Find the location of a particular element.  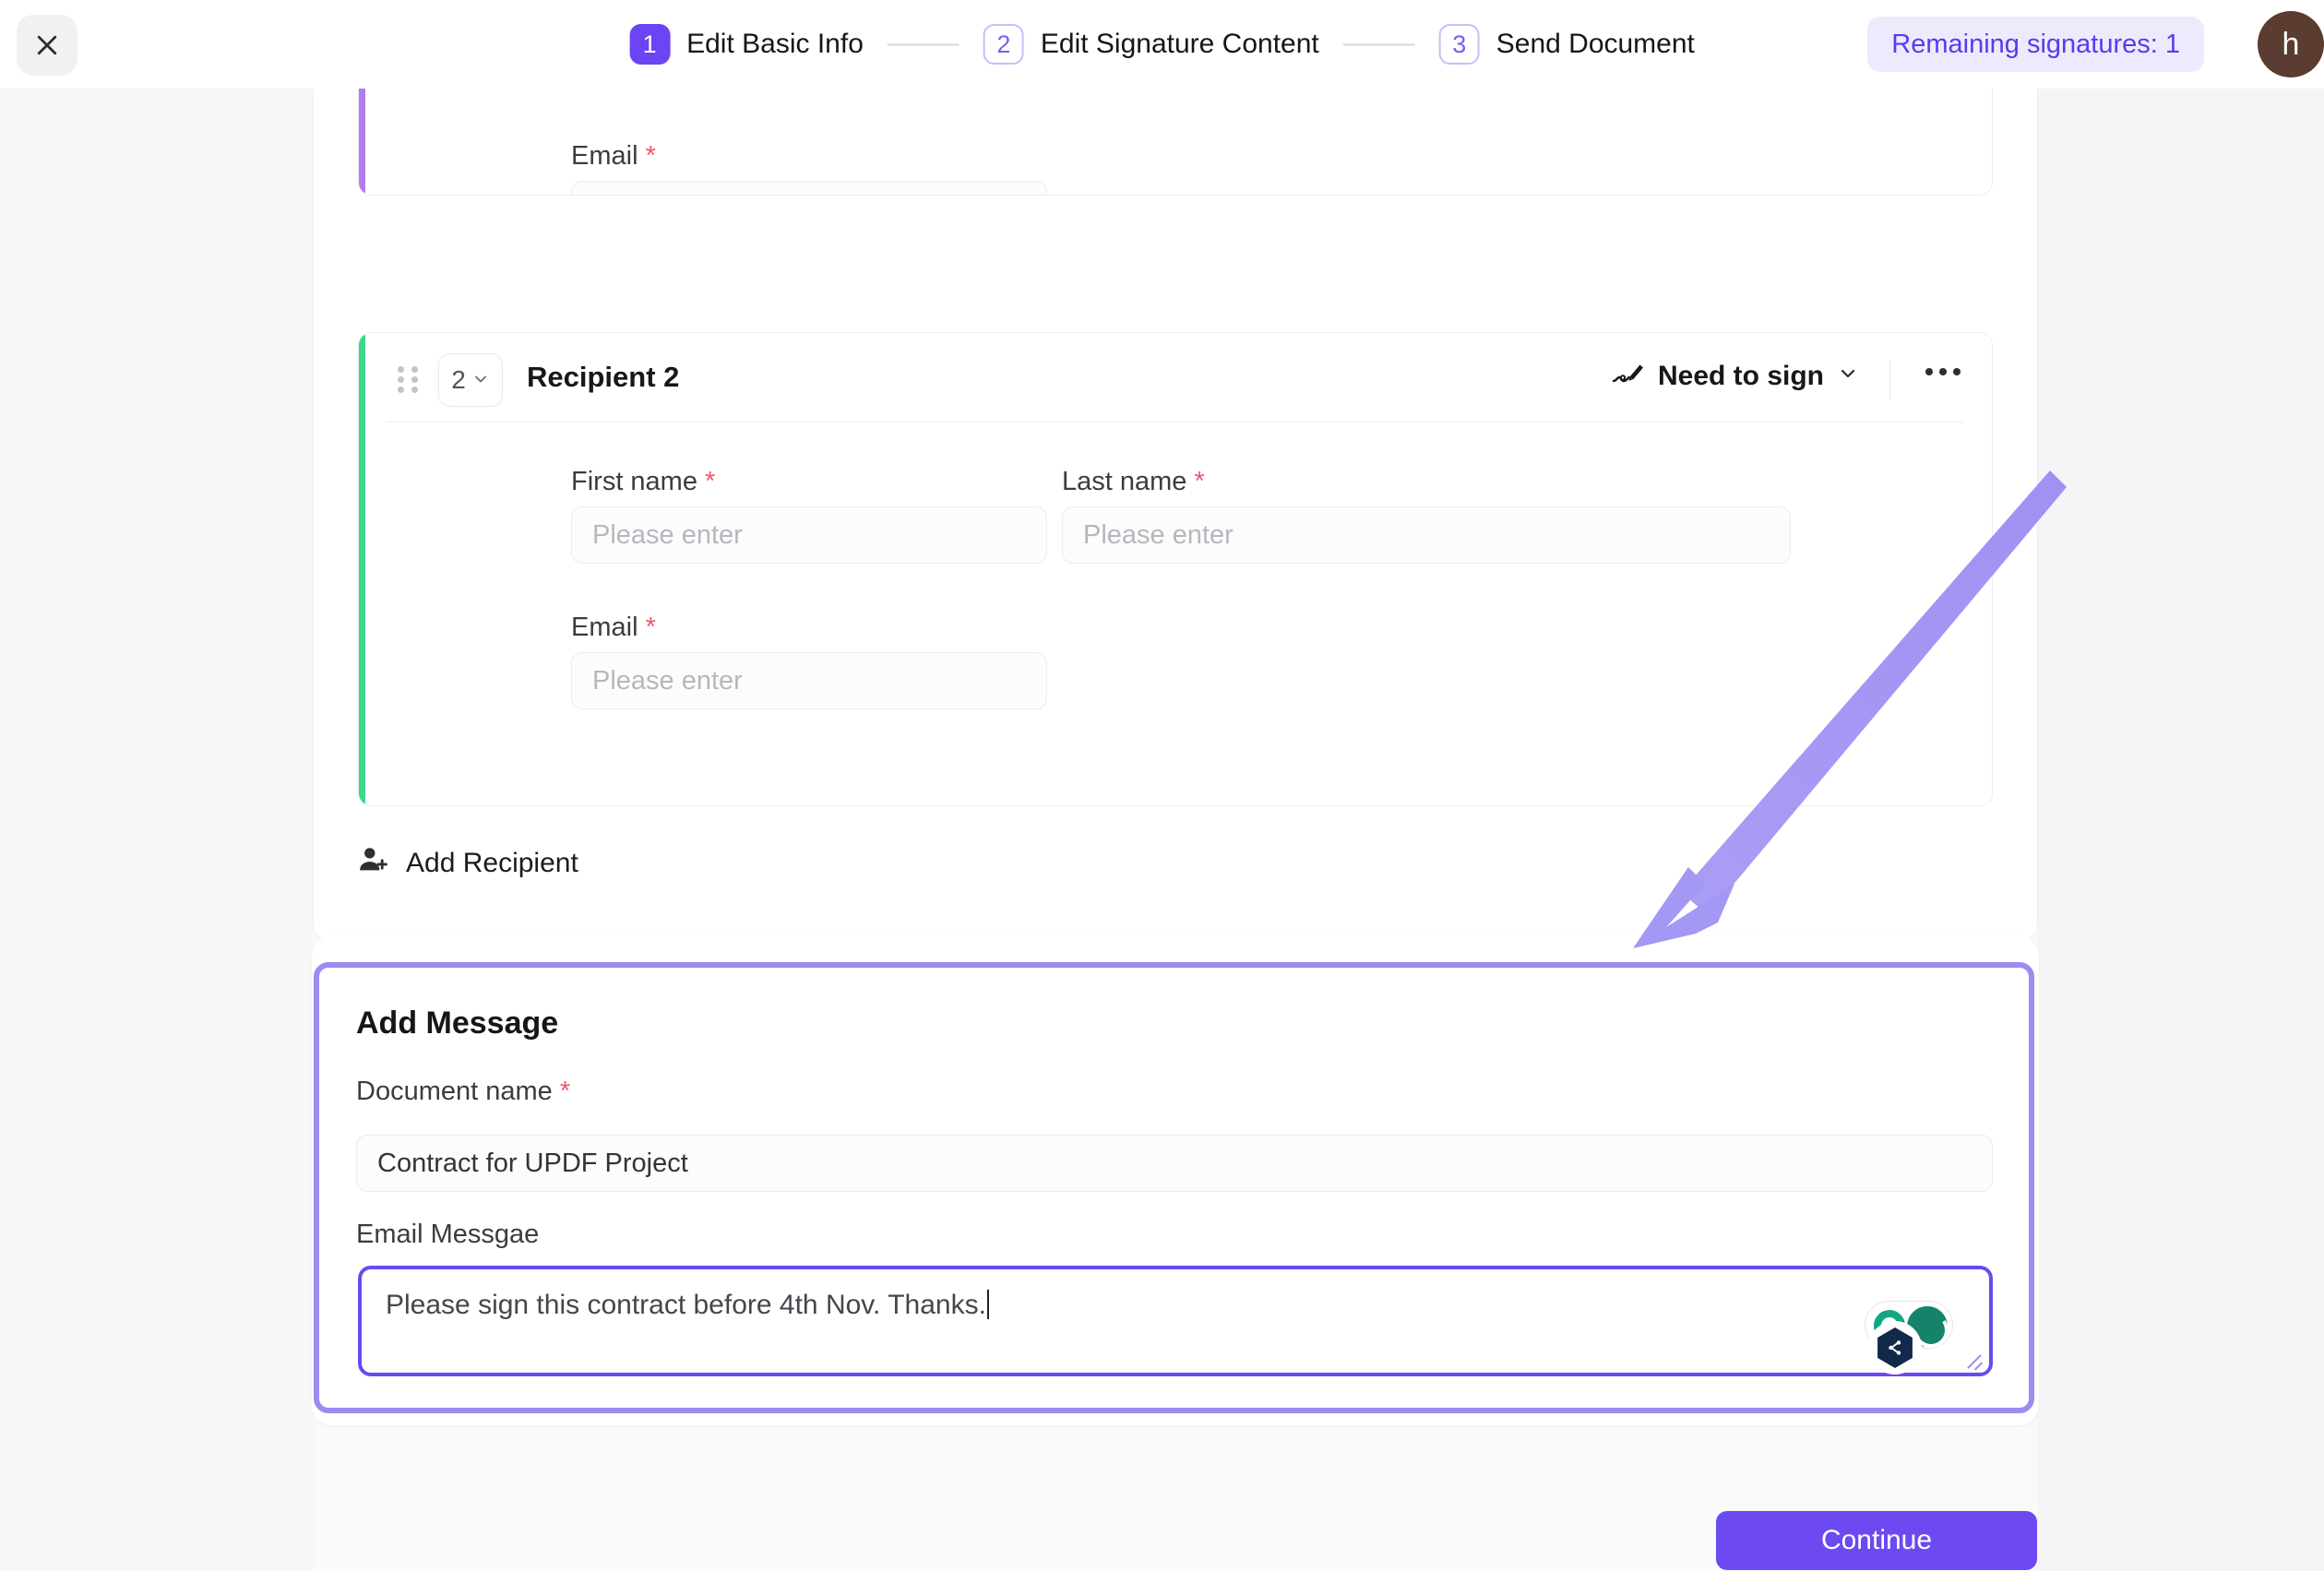

textarea-resize-handle is located at coordinates (1973, 1357).